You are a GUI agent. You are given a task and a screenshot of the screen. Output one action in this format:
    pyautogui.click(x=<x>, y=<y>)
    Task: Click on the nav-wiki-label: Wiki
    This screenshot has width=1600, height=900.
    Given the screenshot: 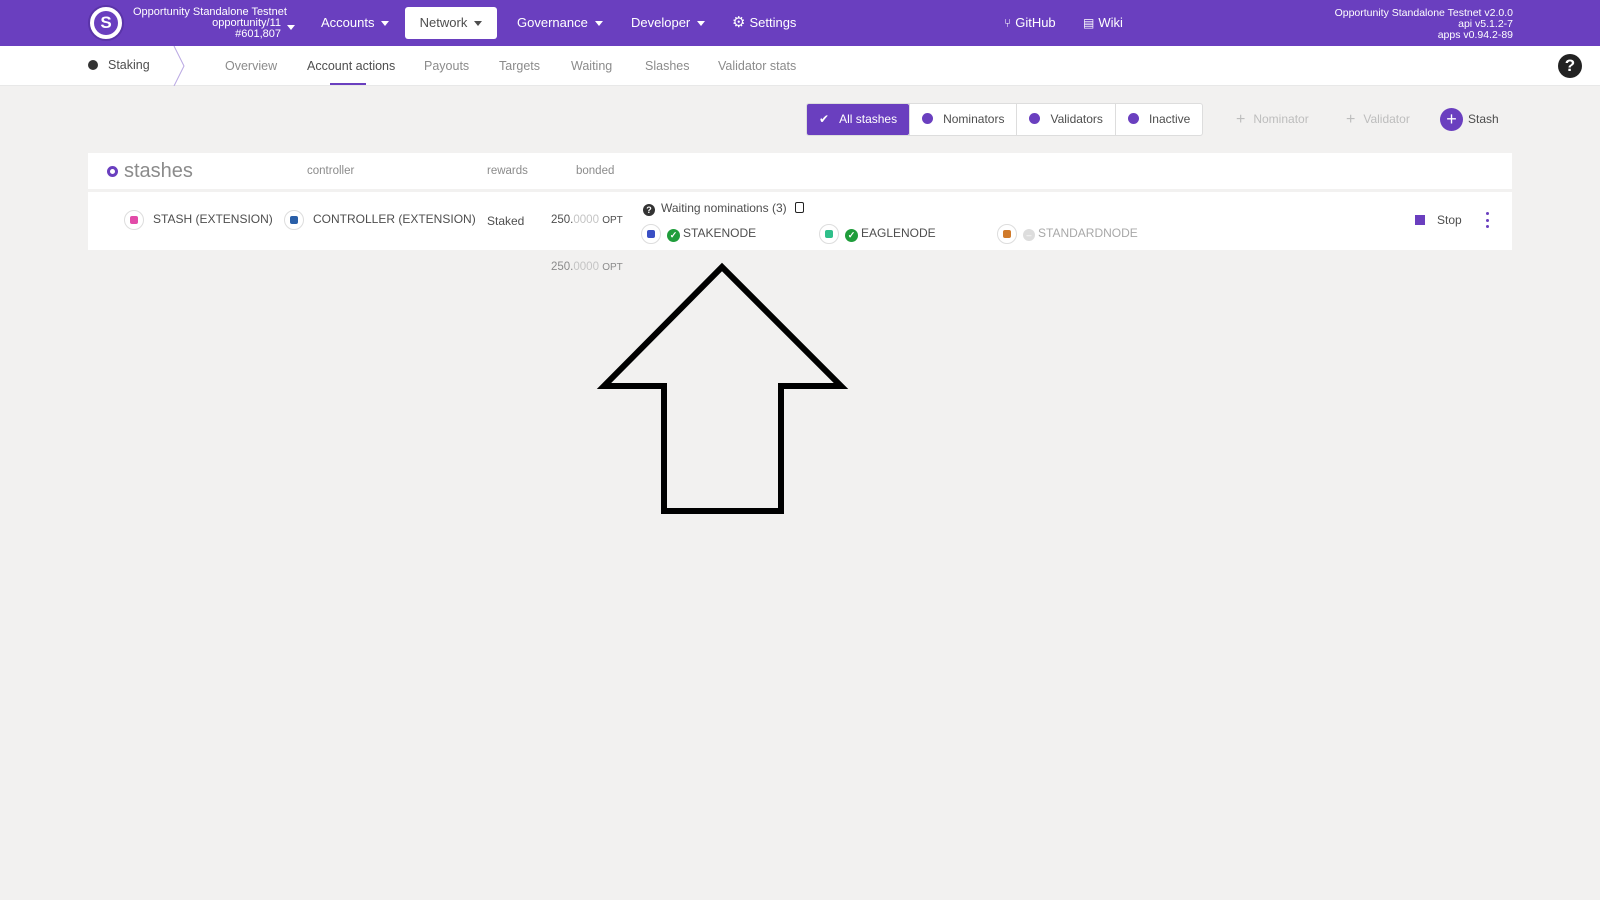 What is the action you would take?
    pyautogui.click(x=1110, y=22)
    